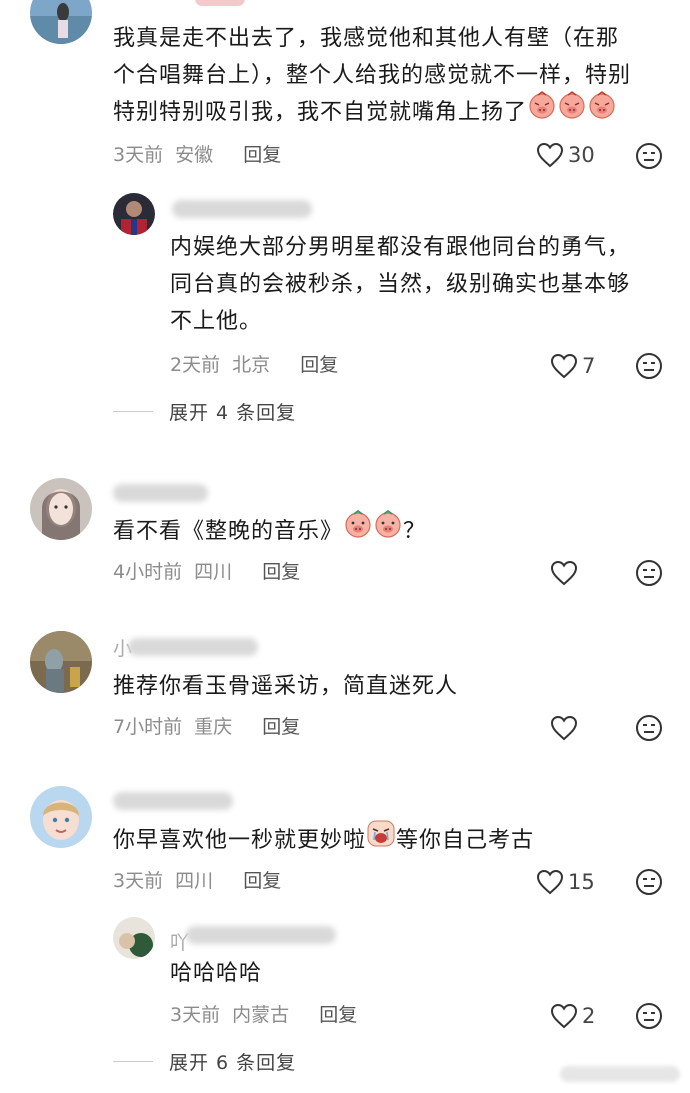  What do you see at coordinates (286, 686) in the screenshot?
I see `comment-text: 推荐你看玉骨遥采访，简直迷死人` at bounding box center [286, 686].